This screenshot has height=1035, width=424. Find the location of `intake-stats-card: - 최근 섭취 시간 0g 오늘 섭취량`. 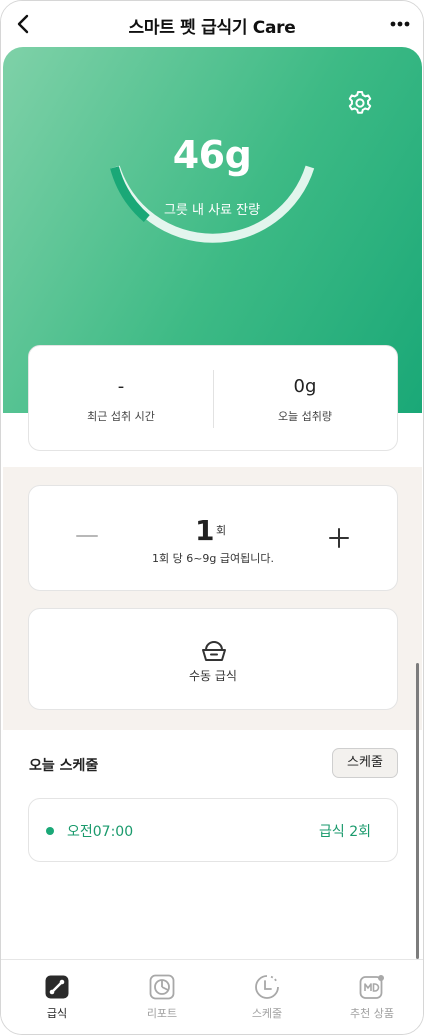

intake-stats-card: - 최근 섭취 시간 0g 오늘 섭취량 is located at coordinates (213, 398).